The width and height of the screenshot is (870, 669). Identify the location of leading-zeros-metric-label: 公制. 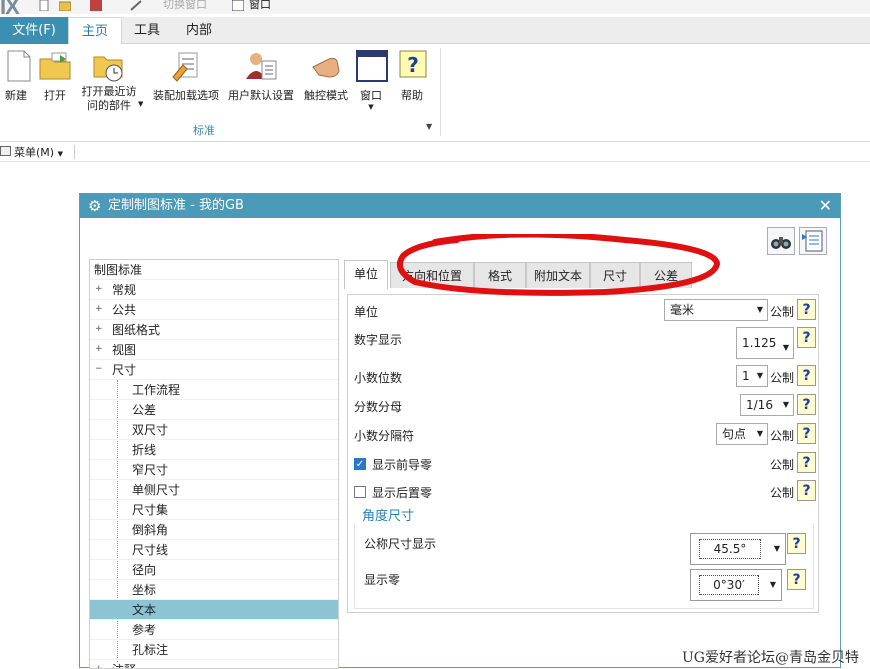
(782, 465).